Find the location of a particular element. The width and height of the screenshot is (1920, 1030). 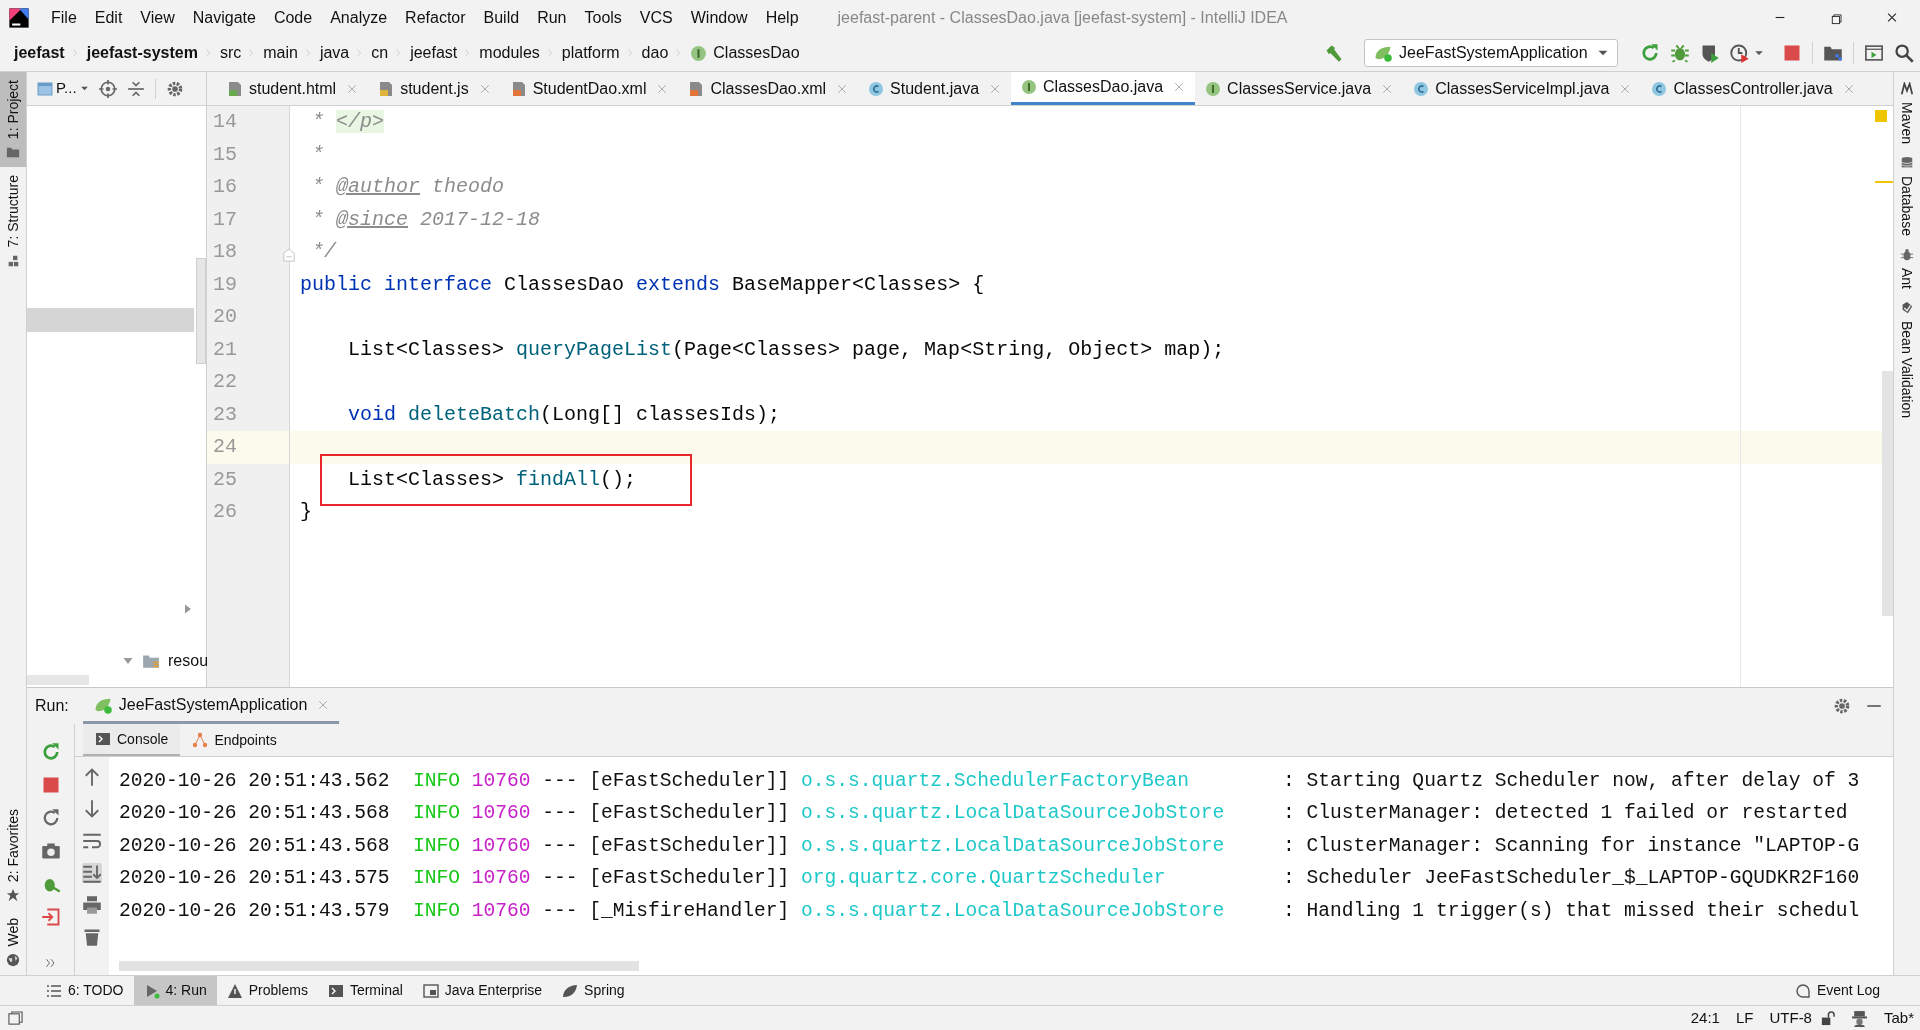

breadcrumb-item: java is located at coordinates (334, 53).